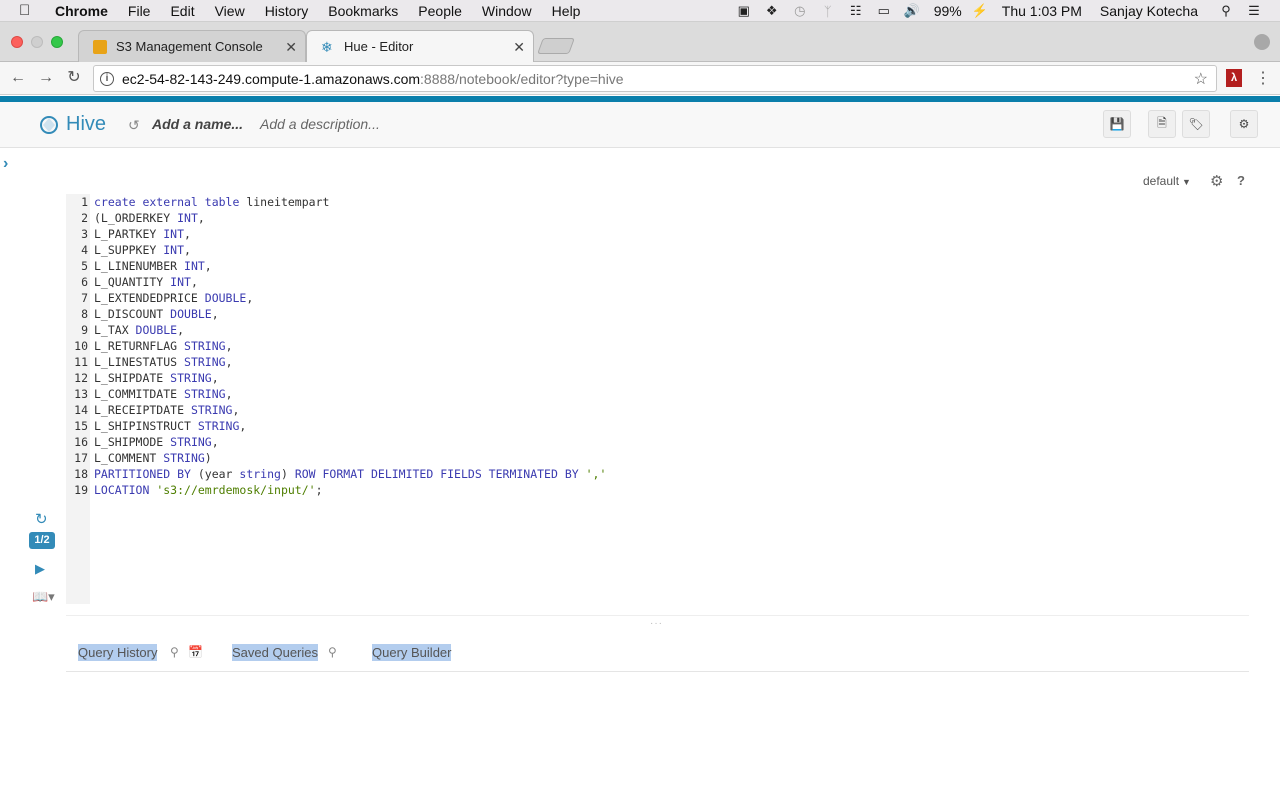 This screenshot has height=800, width=1280. What do you see at coordinates (1234, 78) in the screenshot?
I see `acrobat-extension-icon: λ` at bounding box center [1234, 78].